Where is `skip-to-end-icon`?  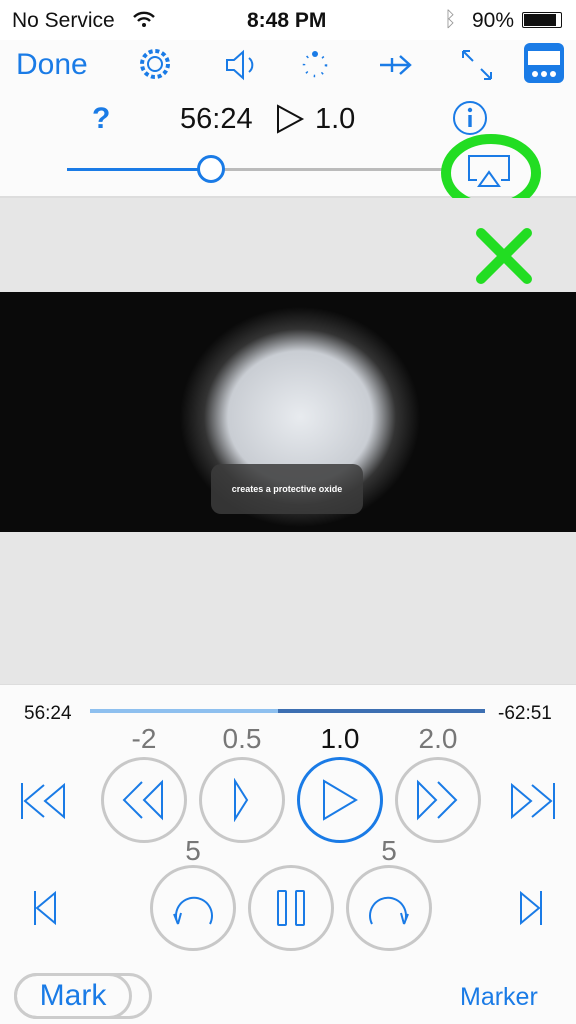 skip-to-end-icon is located at coordinates (533, 801).